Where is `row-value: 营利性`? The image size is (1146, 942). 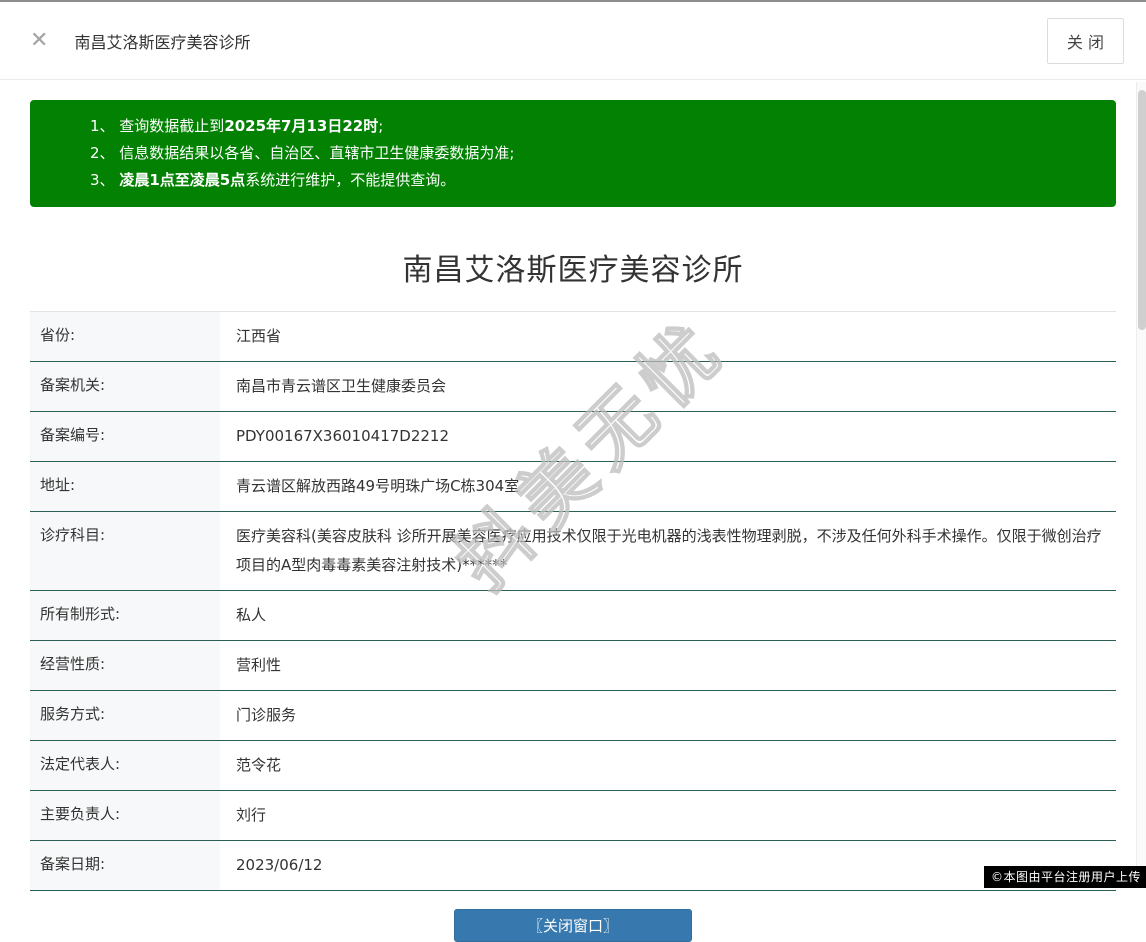 row-value: 营利性 is located at coordinates (259, 665).